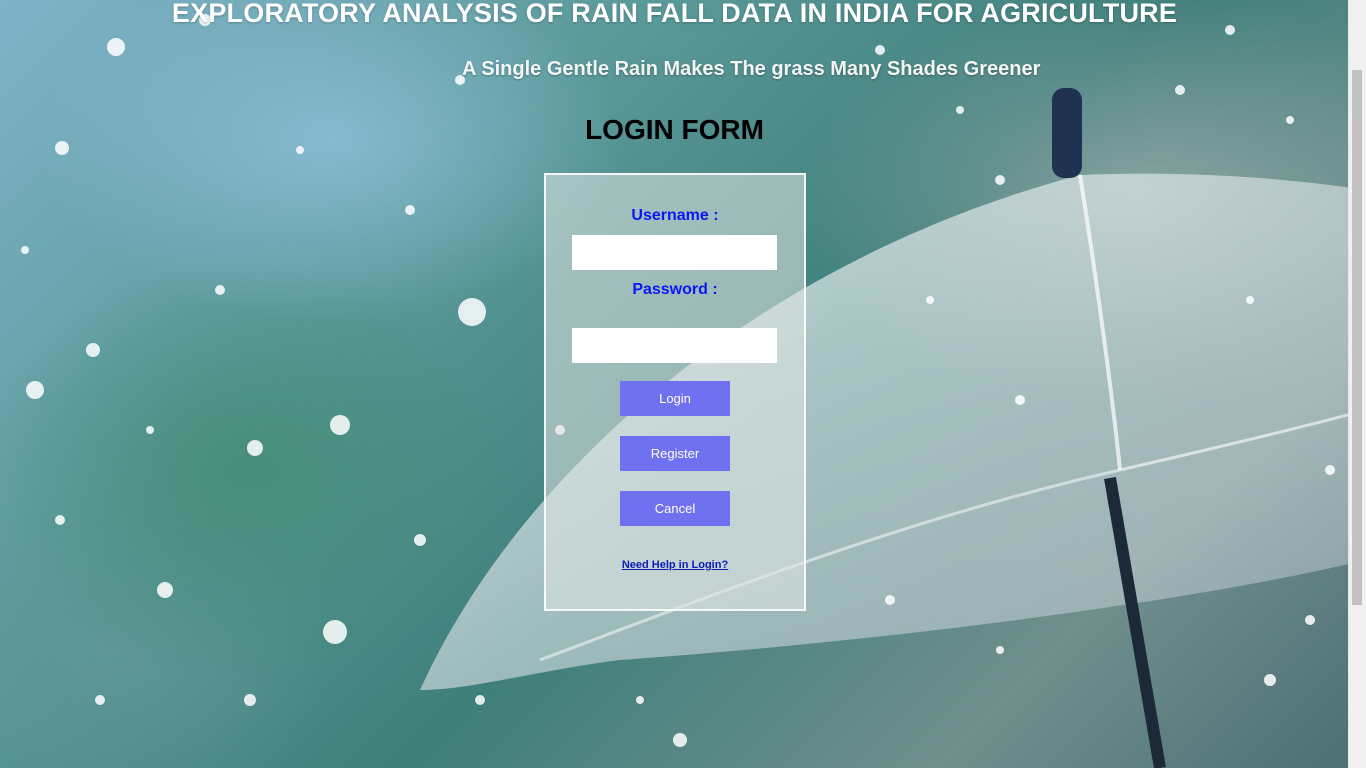  I want to click on scrollbar-thumb, so click(1357, 337).